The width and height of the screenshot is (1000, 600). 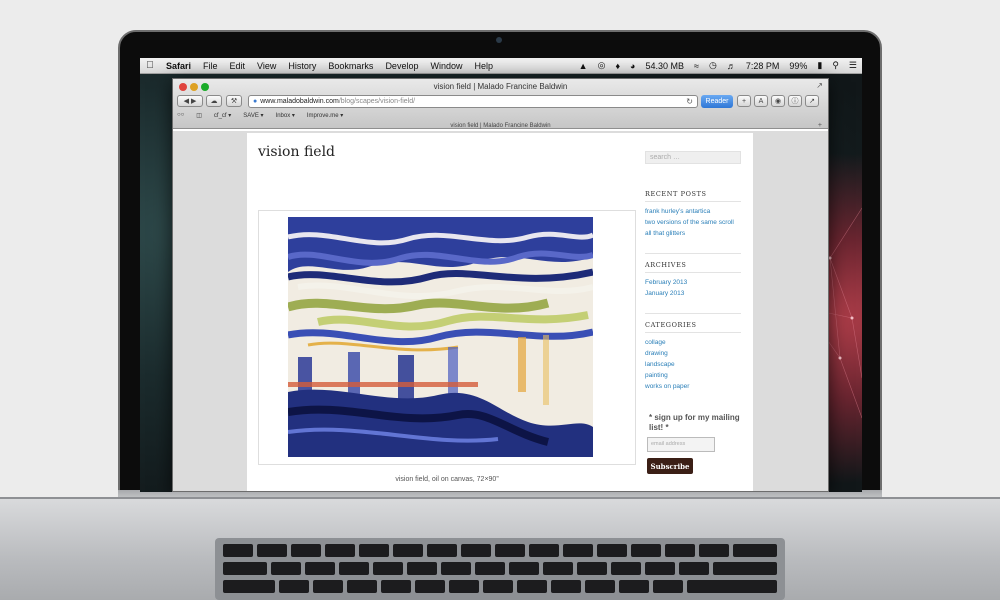 I want to click on wifi-icon: ≈, so click(x=696, y=66).